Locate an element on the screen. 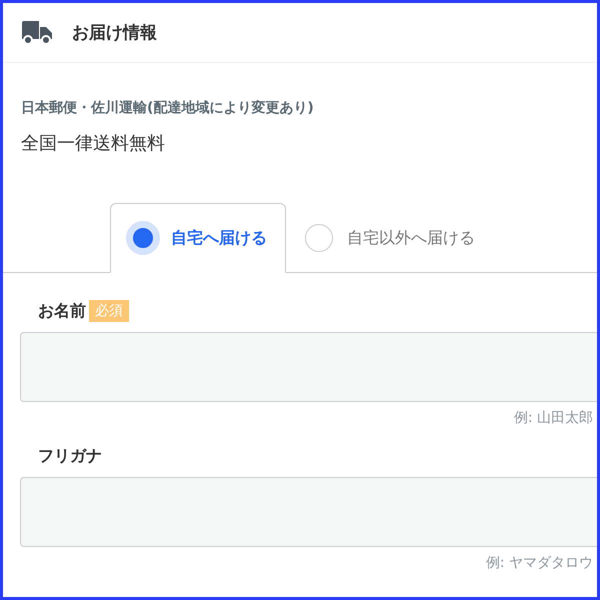 Image resolution: width=600 pixels, height=600 pixels. field-label: お名前 is located at coordinates (62, 311).